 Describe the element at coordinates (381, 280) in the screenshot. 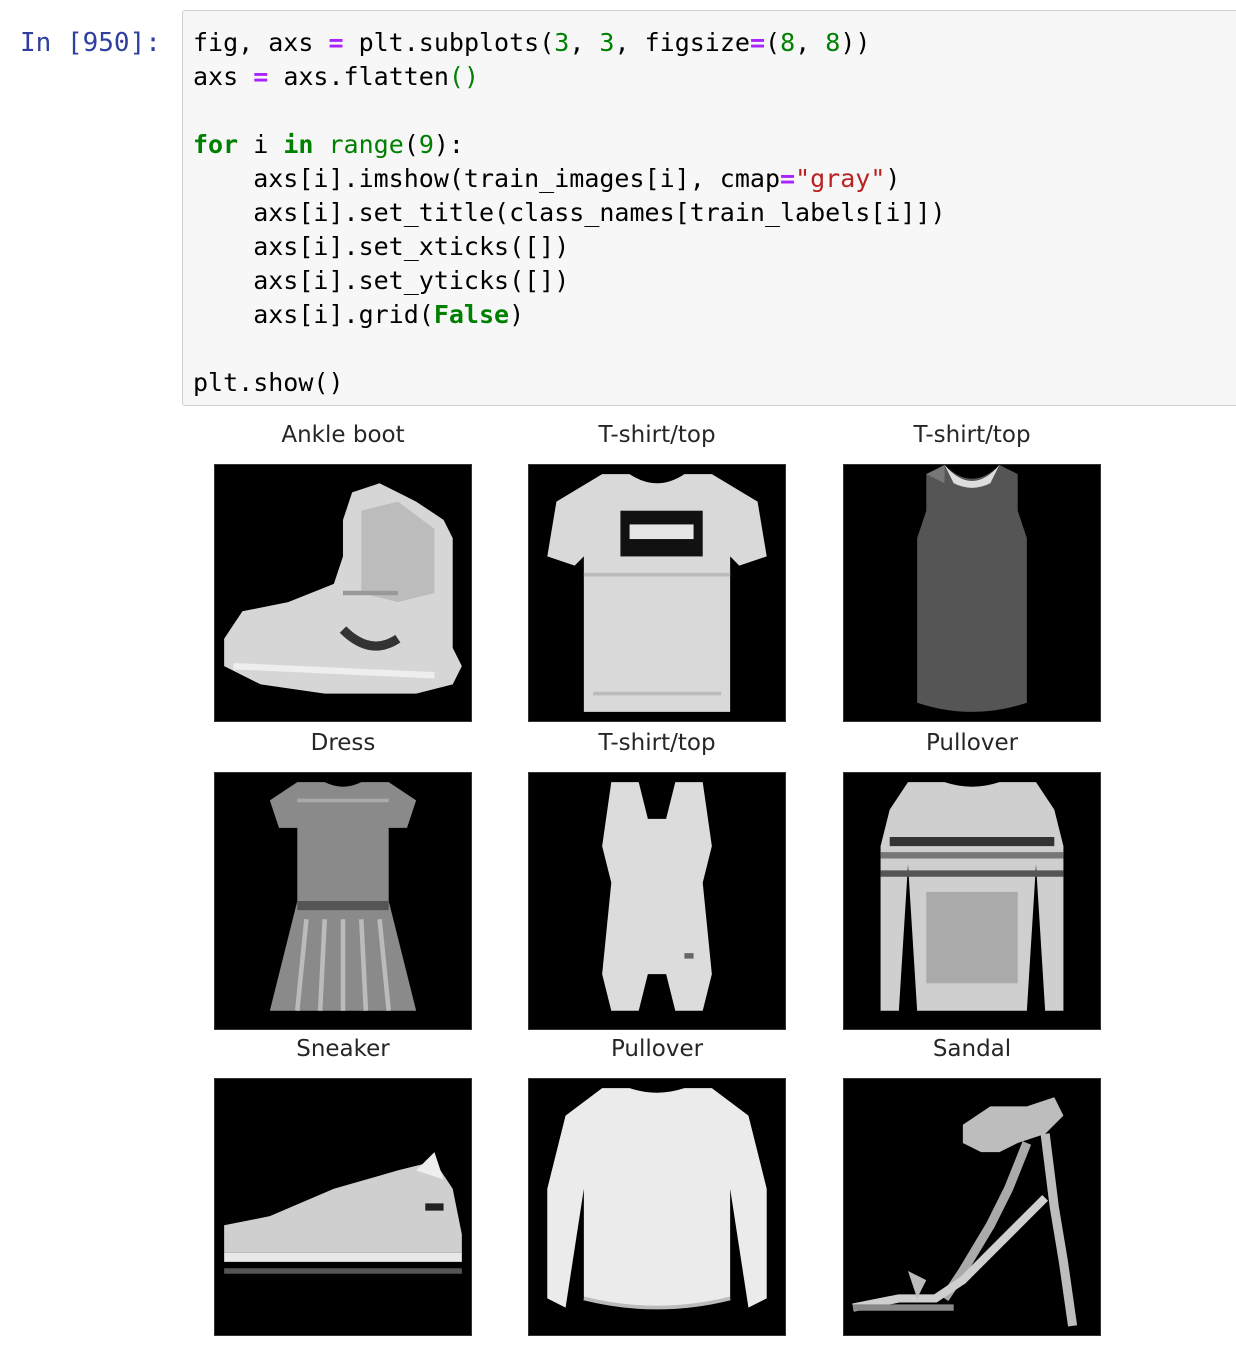

I see `code-line-8: axs[i].set_yticks([])` at that location.